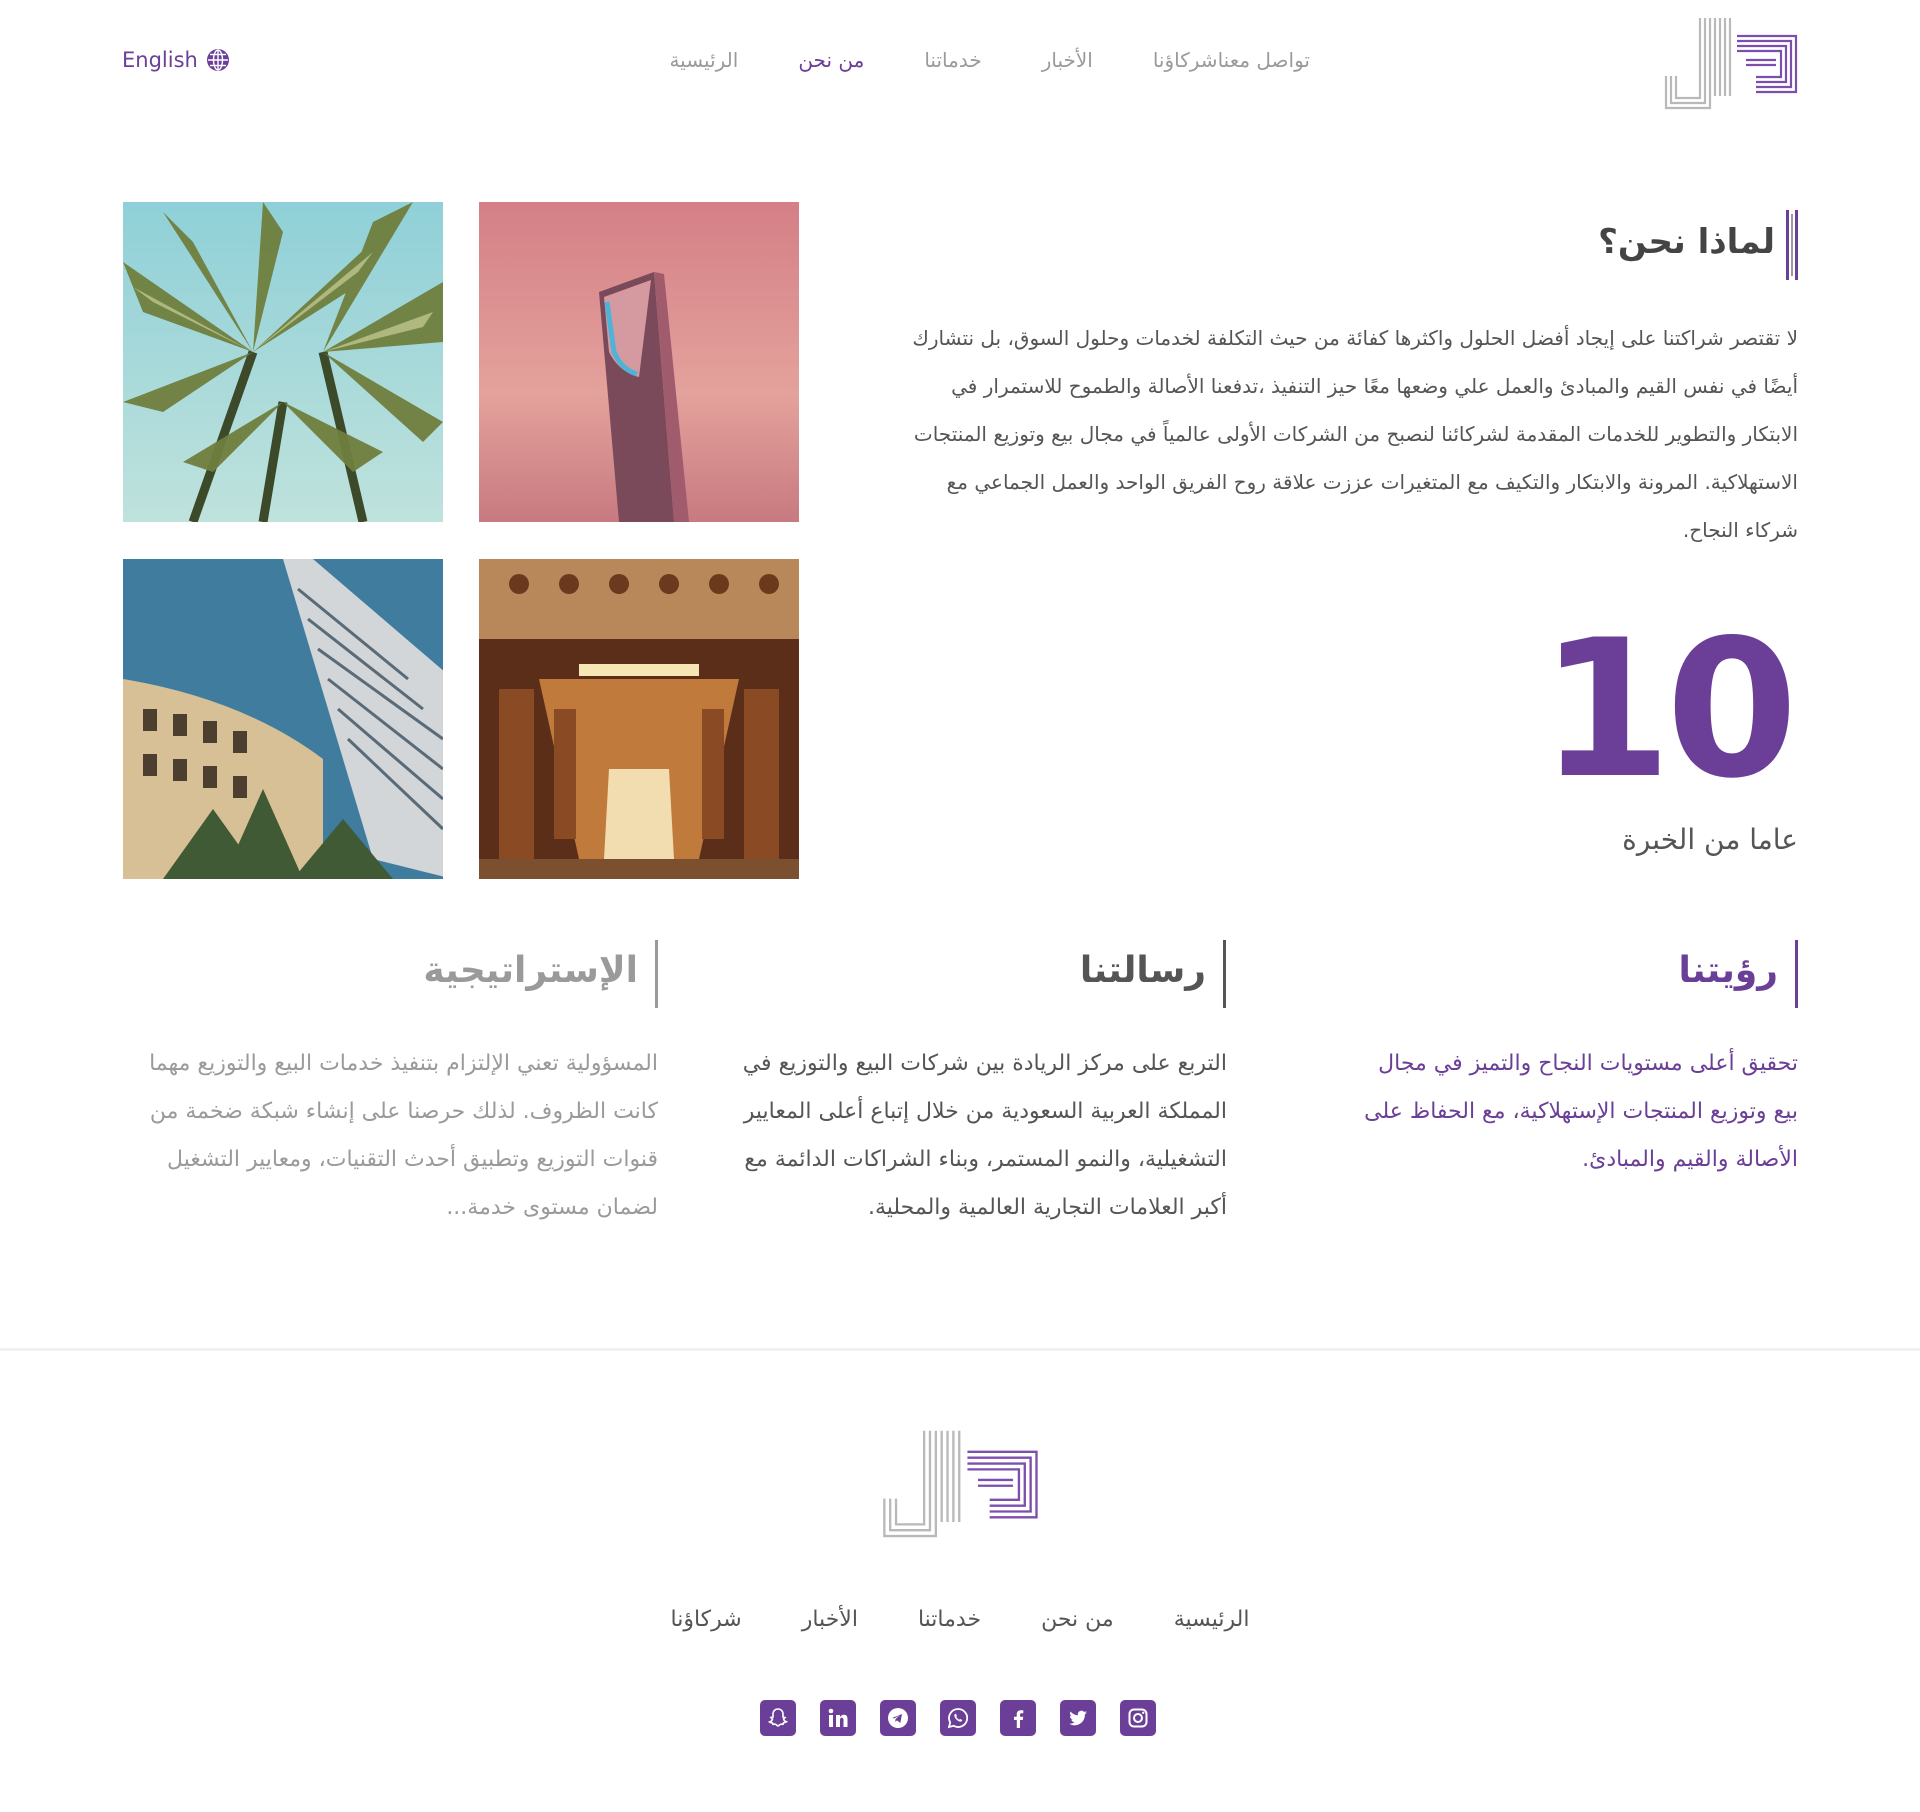  Describe the element at coordinates (1224, 974) in the screenshot. I see `mission-accent-bar` at that location.